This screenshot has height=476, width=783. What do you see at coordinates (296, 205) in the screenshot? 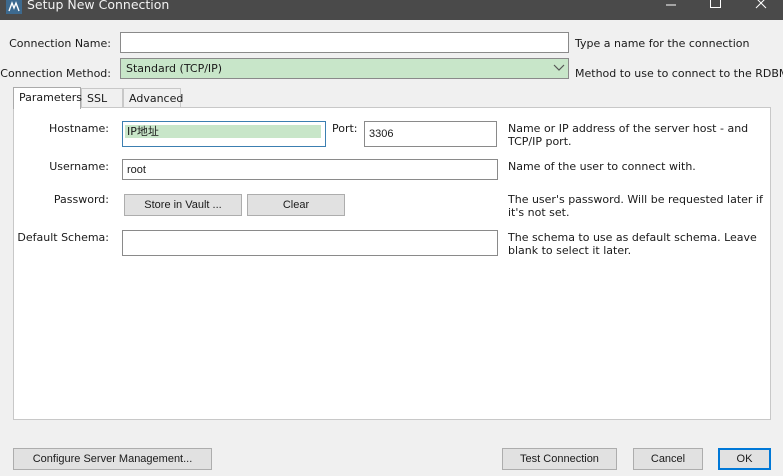
I see `clear-password-button: Clear` at bounding box center [296, 205].